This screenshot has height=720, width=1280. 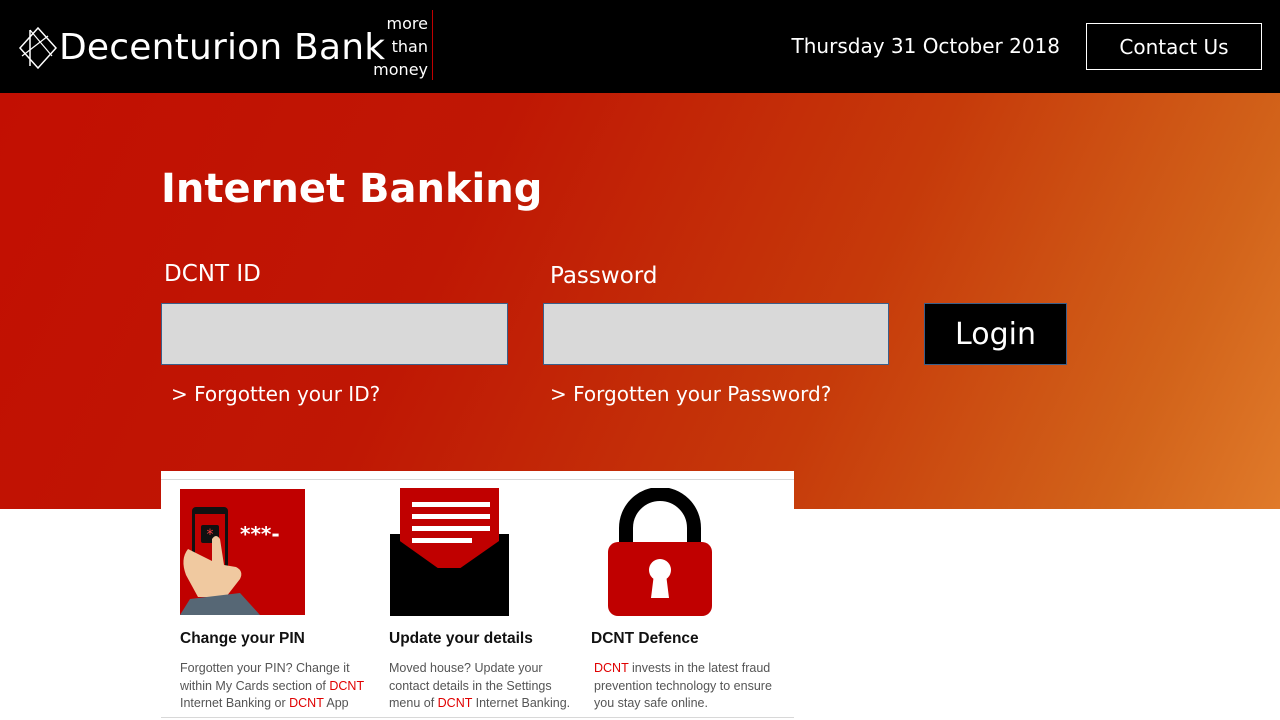 What do you see at coordinates (407, 23) in the screenshot?
I see `tagline-line: more` at bounding box center [407, 23].